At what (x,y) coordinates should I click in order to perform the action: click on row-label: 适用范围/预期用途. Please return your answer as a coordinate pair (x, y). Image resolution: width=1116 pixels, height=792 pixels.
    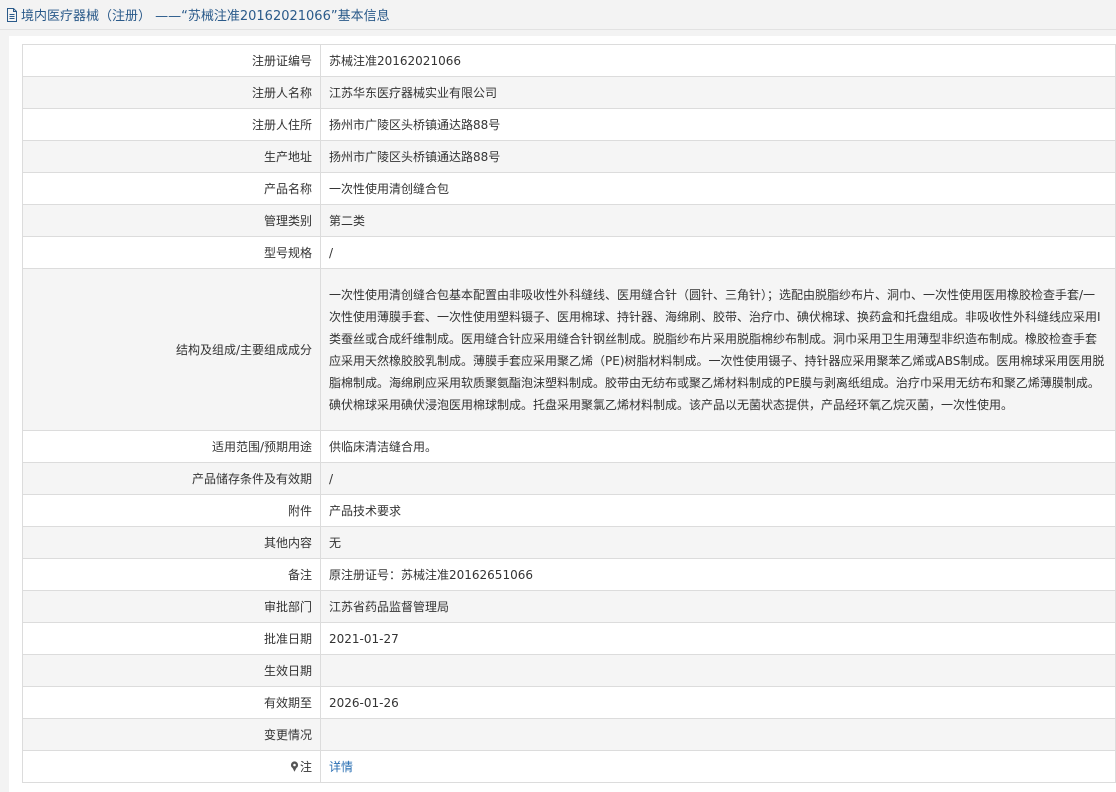
    Looking at the image, I should click on (171, 446).